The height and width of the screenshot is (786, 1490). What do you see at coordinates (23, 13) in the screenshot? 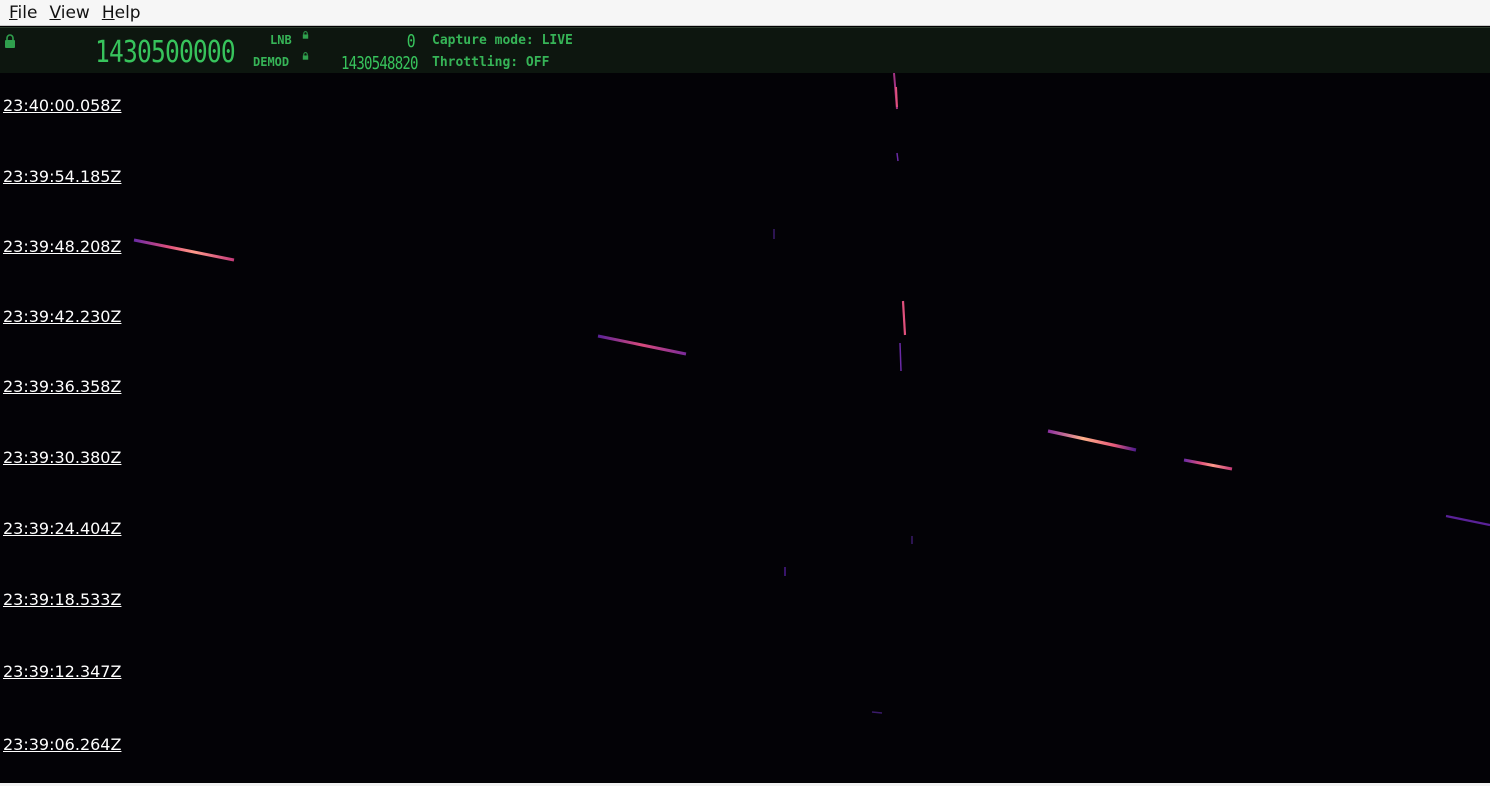
I see `menu-file: File` at bounding box center [23, 13].